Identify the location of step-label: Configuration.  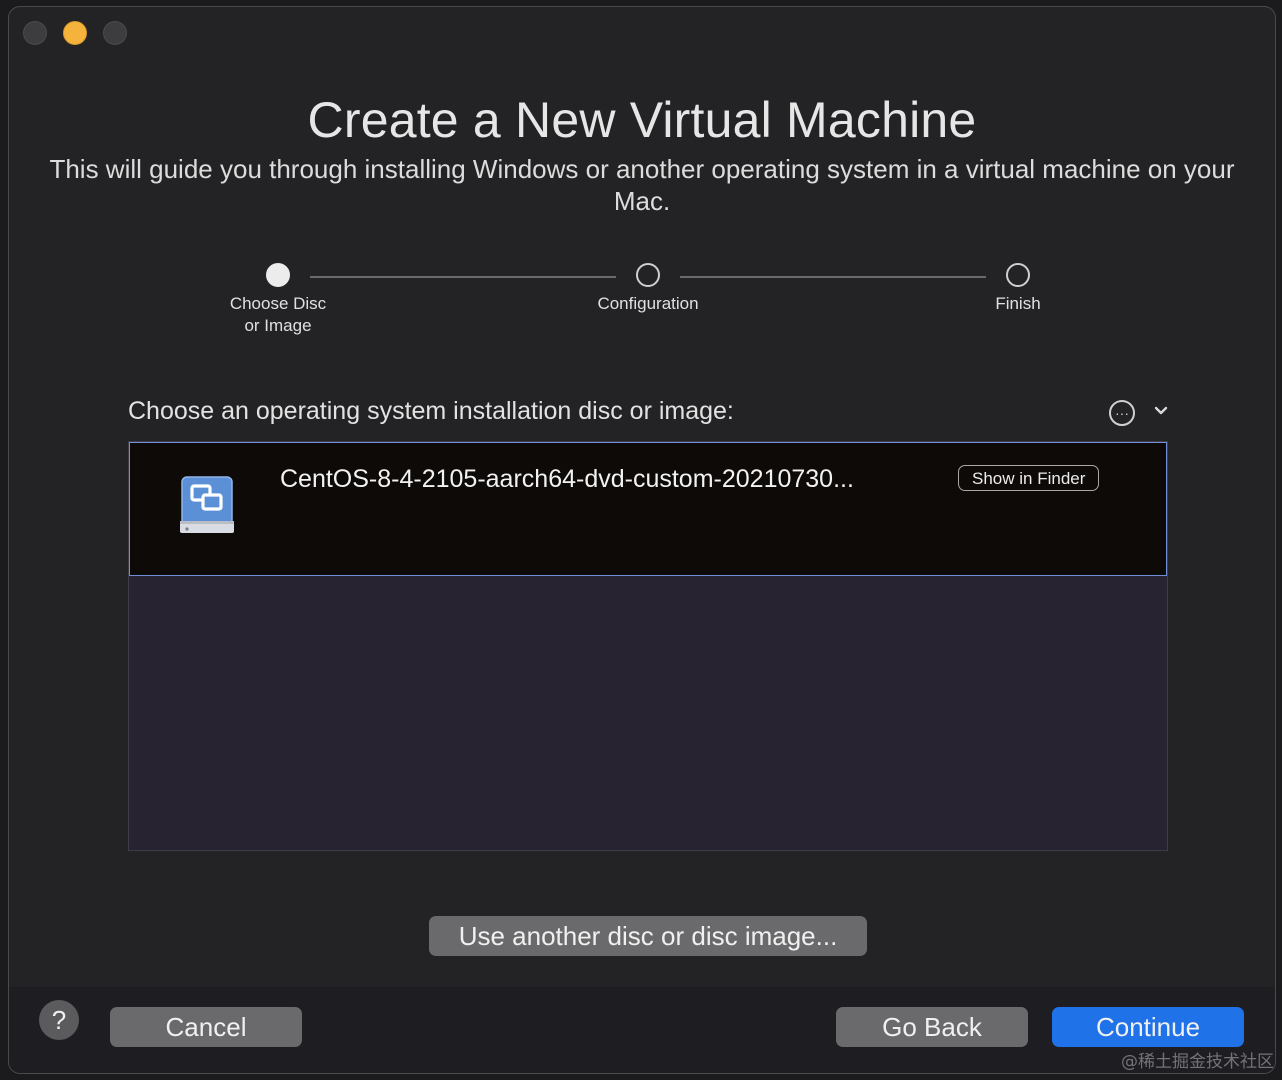
(648, 303).